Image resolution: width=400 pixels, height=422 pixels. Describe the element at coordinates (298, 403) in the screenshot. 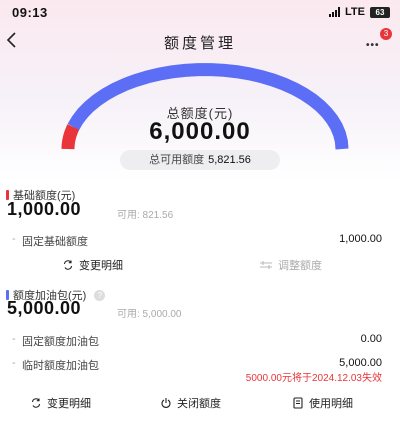

I see `document-icon` at that location.